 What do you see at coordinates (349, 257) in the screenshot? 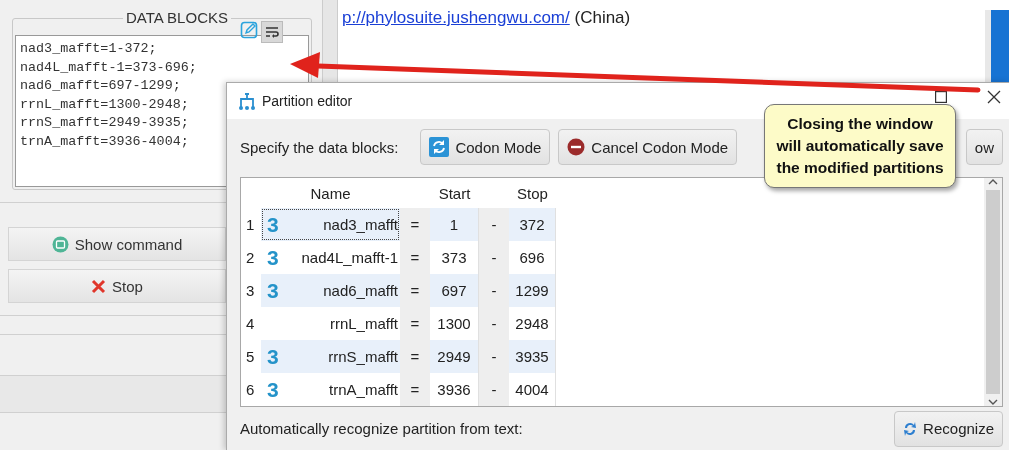
I see `partition-name: nad4L_mafft-1` at bounding box center [349, 257].